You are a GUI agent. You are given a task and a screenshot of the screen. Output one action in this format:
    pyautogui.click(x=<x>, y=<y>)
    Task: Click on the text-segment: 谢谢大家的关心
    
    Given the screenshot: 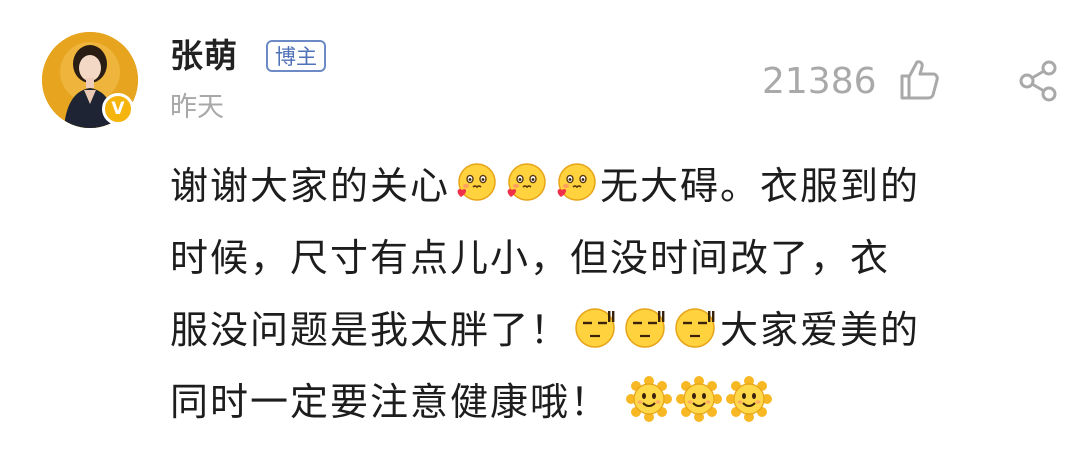 What is the action you would take?
    pyautogui.click(x=310, y=186)
    